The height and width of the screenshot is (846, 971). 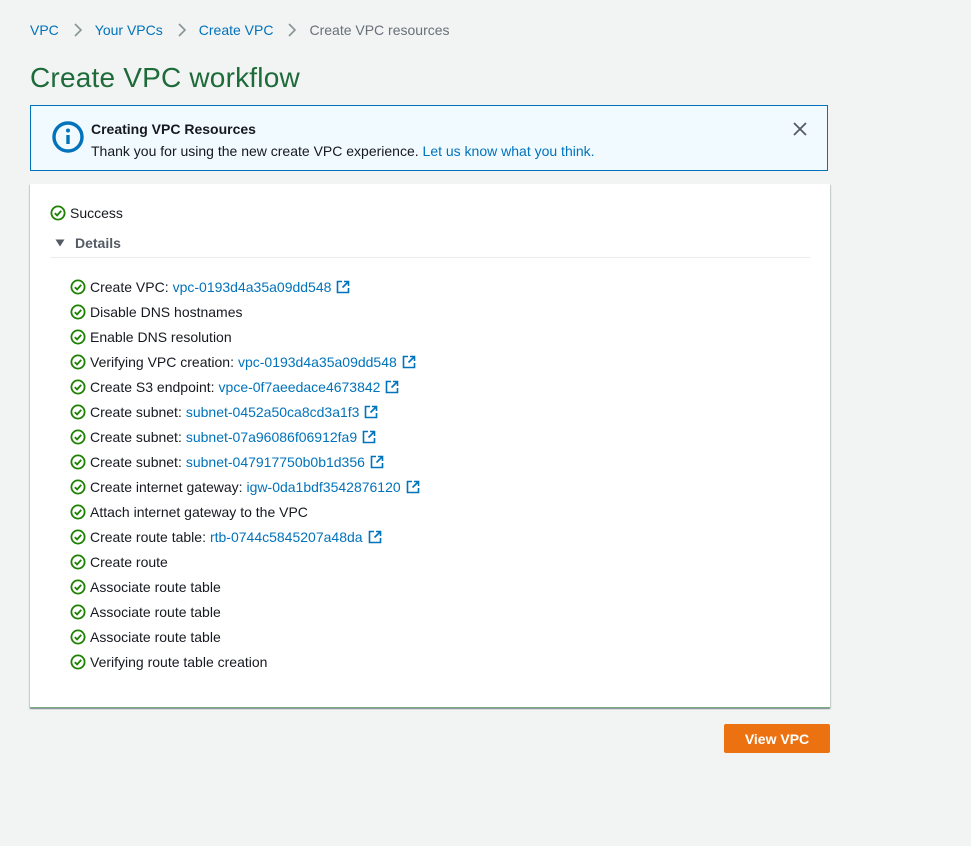 I want to click on caret-down-icon, so click(x=60, y=243).